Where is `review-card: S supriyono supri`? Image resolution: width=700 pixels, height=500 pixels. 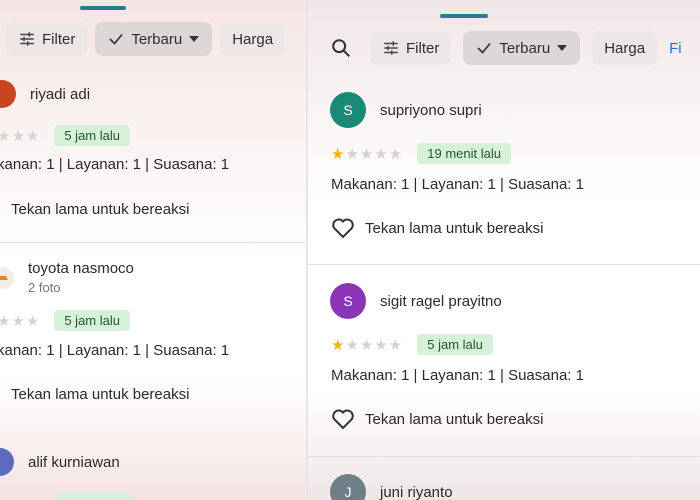 review-card: S supriyono supri is located at coordinates (406, 110).